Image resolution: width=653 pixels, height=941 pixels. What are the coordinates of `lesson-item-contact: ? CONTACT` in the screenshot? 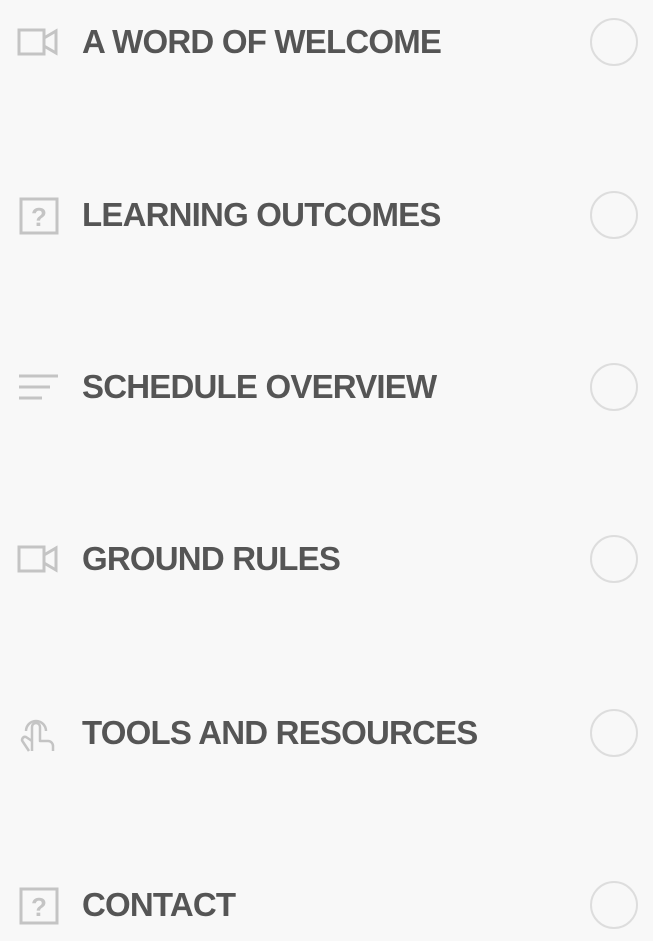 It's located at (326, 900).